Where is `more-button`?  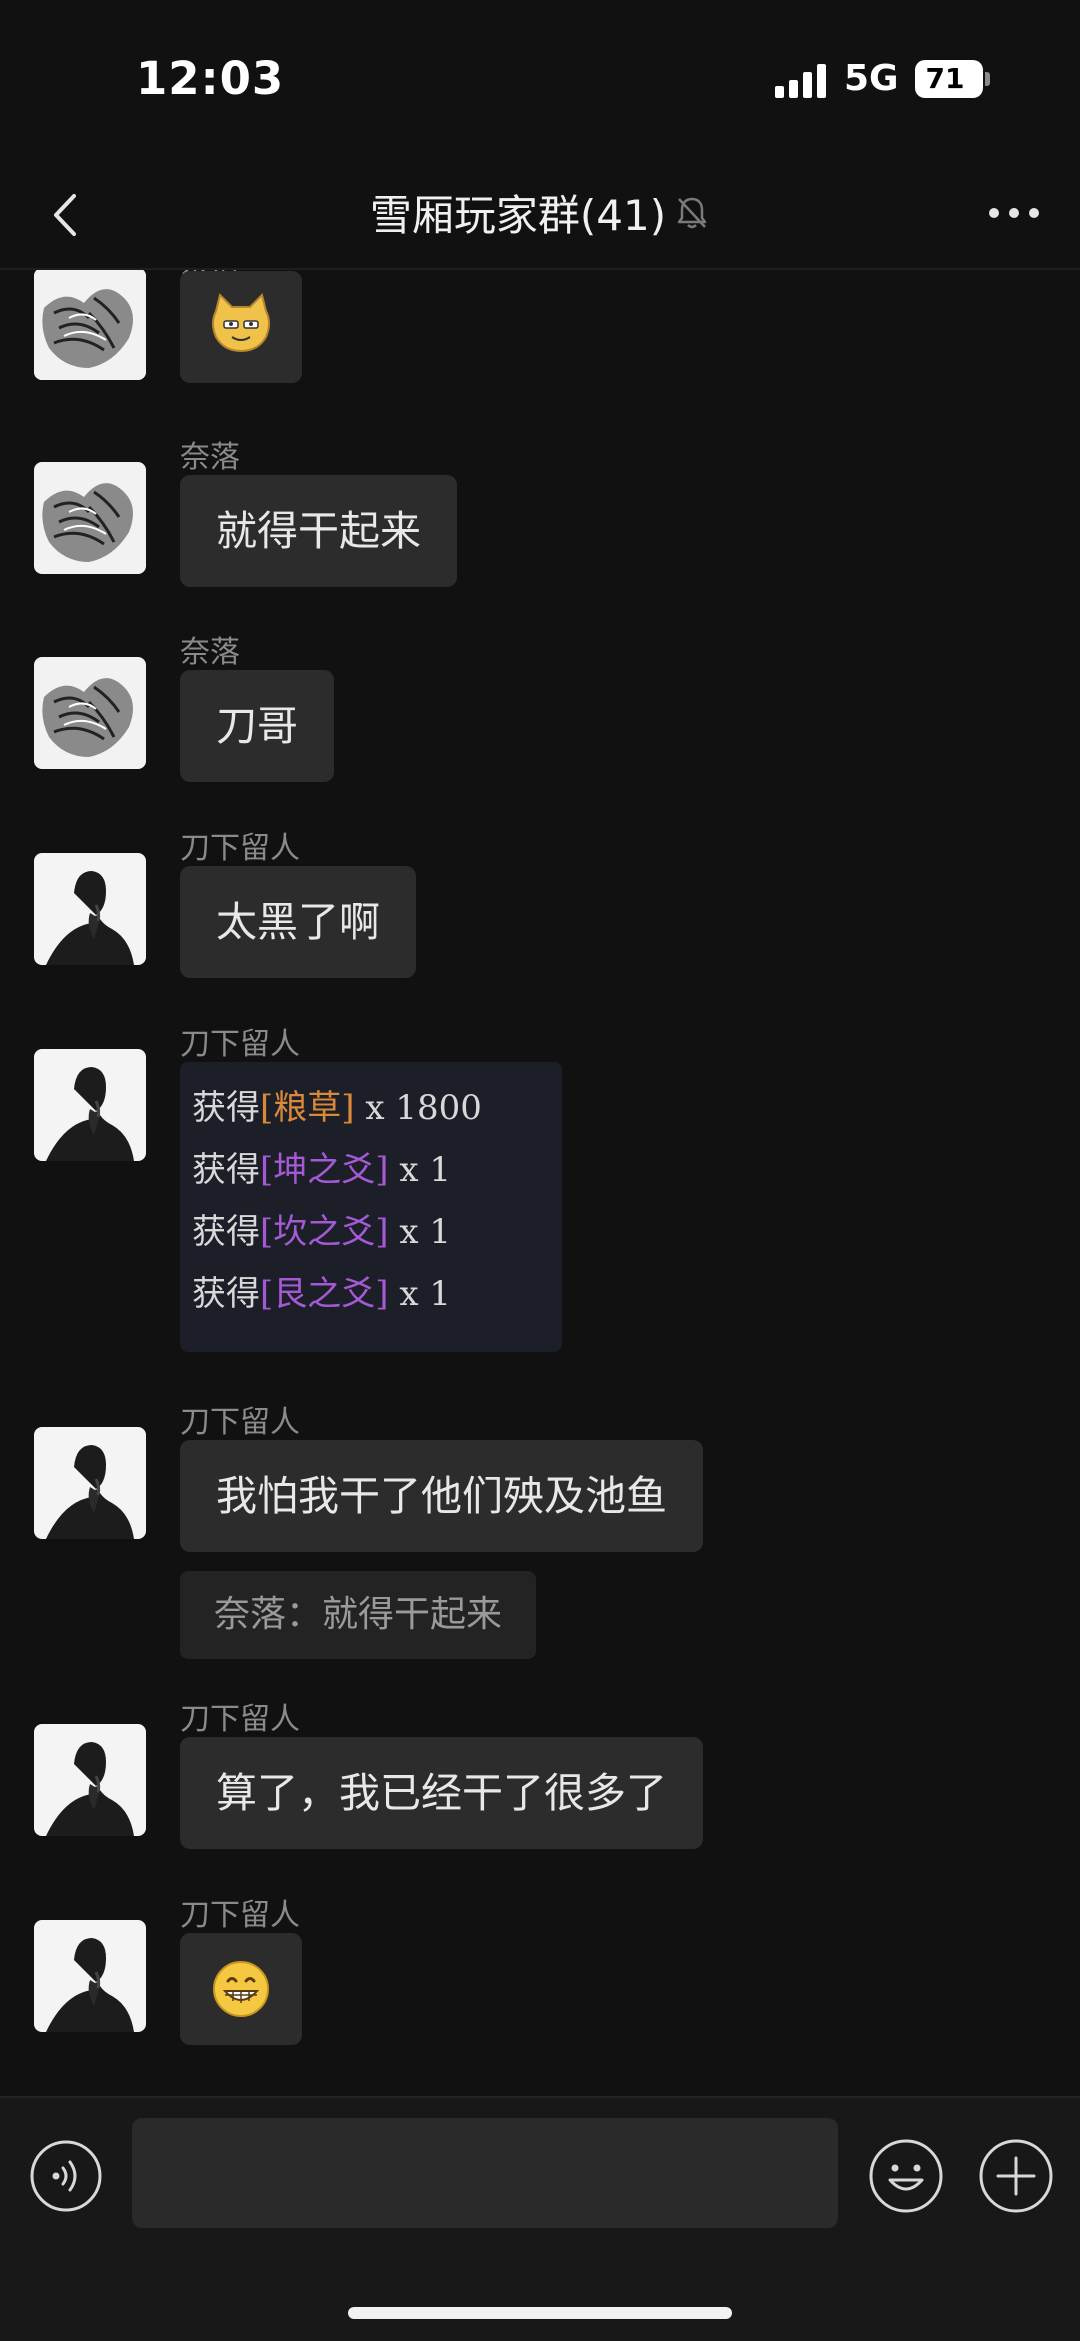 more-button is located at coordinates (1014, 213).